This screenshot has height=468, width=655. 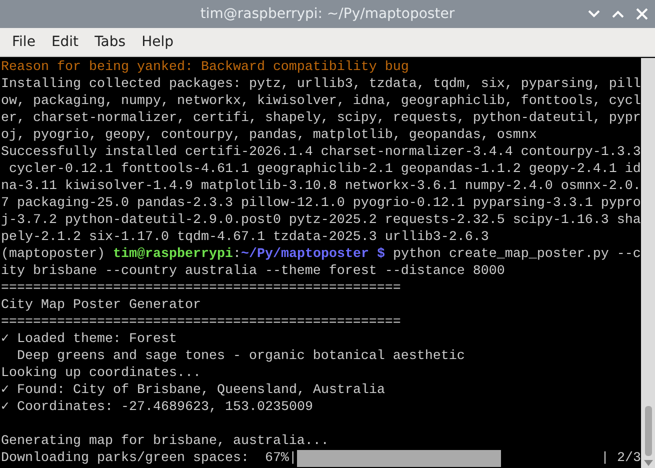 What do you see at coordinates (205, 67) in the screenshot?
I see `terminal-line: Reason for being yanked: Backward compatibility bug` at bounding box center [205, 67].